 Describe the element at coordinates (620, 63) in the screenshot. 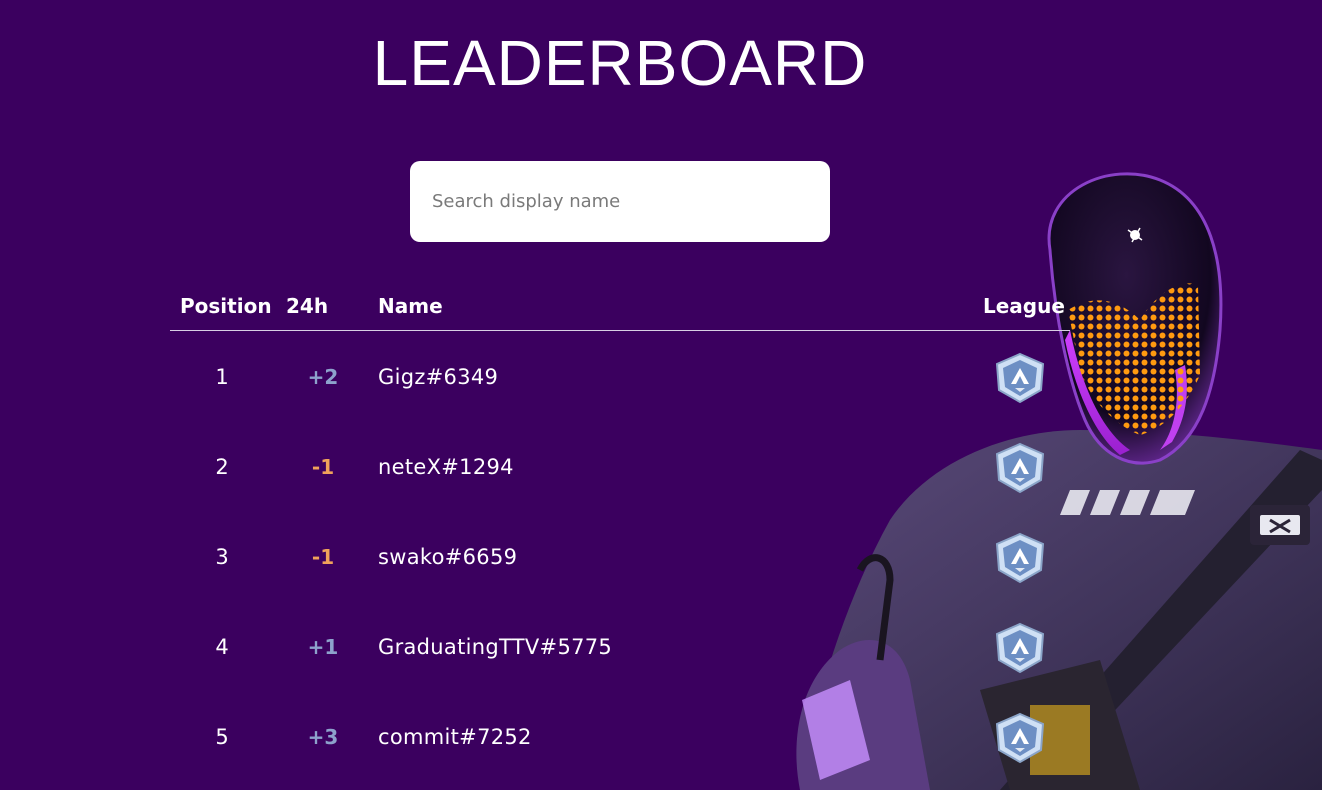

I see `page-title: LEADERBOARD` at that location.